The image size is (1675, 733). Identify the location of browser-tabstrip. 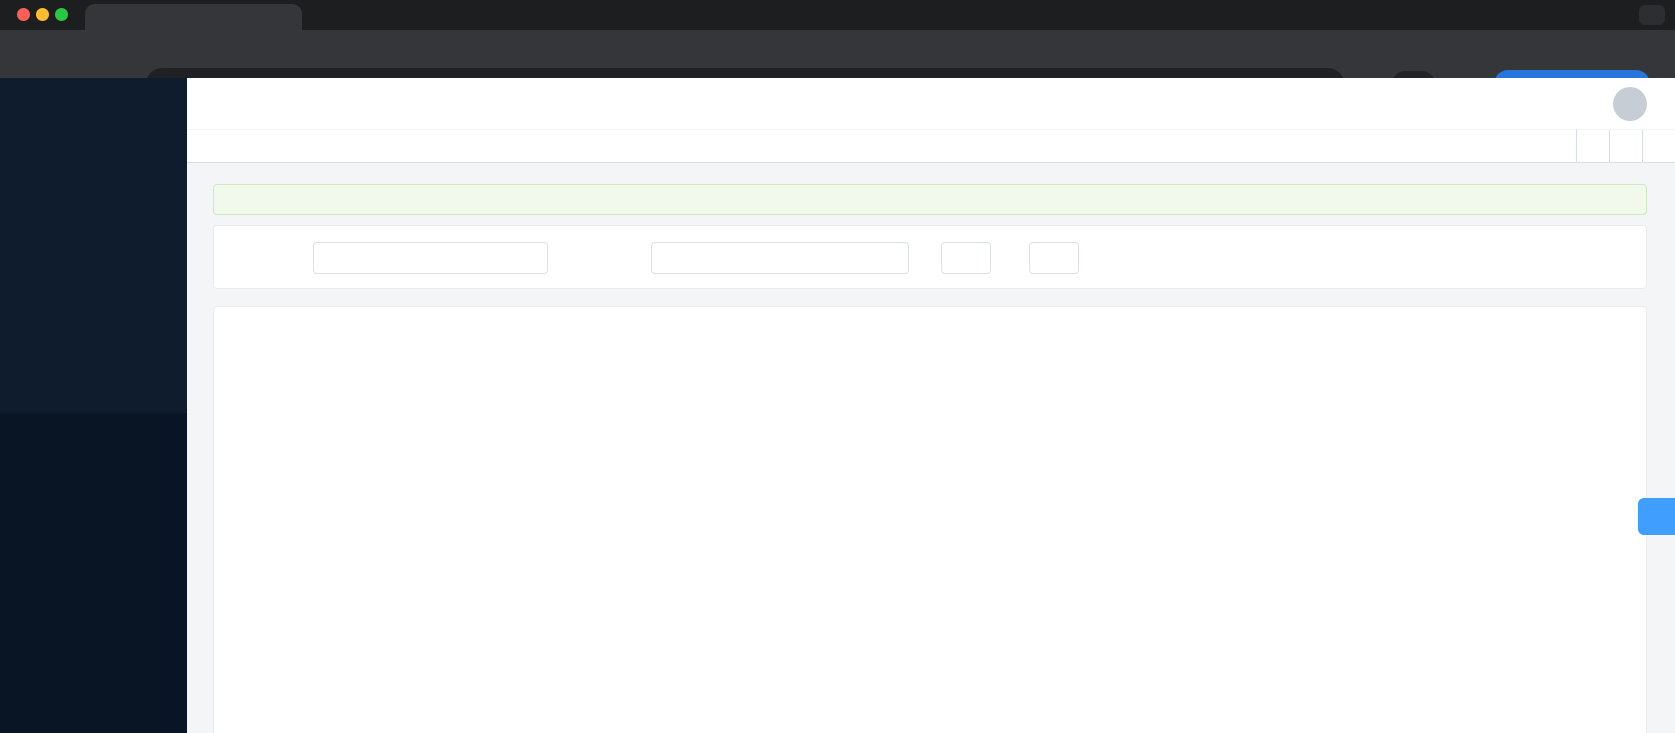
(837, 15).